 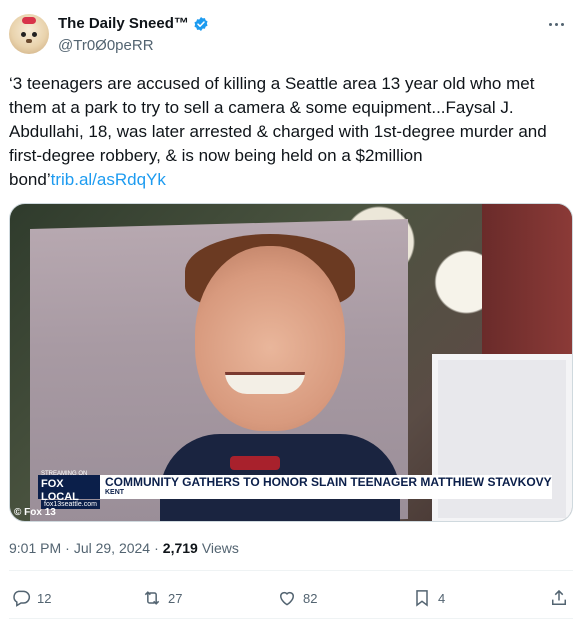 What do you see at coordinates (34, 34) in the screenshot?
I see `avatar-eye-right` at bounding box center [34, 34].